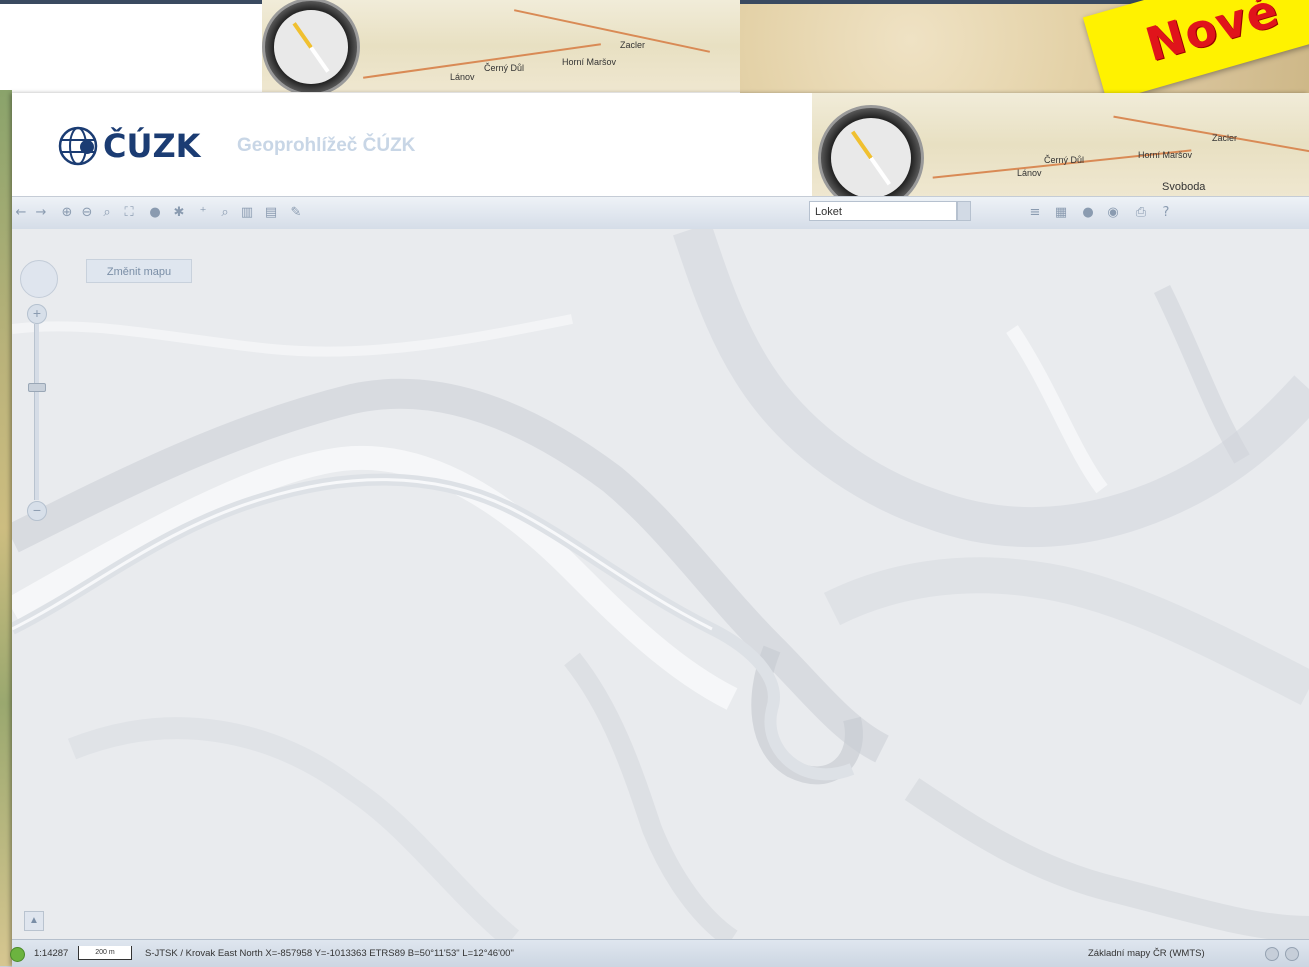 This screenshot has width=1309, height=967. Describe the element at coordinates (1141, 213) in the screenshot. I see `print-icon: ⎙` at that location.